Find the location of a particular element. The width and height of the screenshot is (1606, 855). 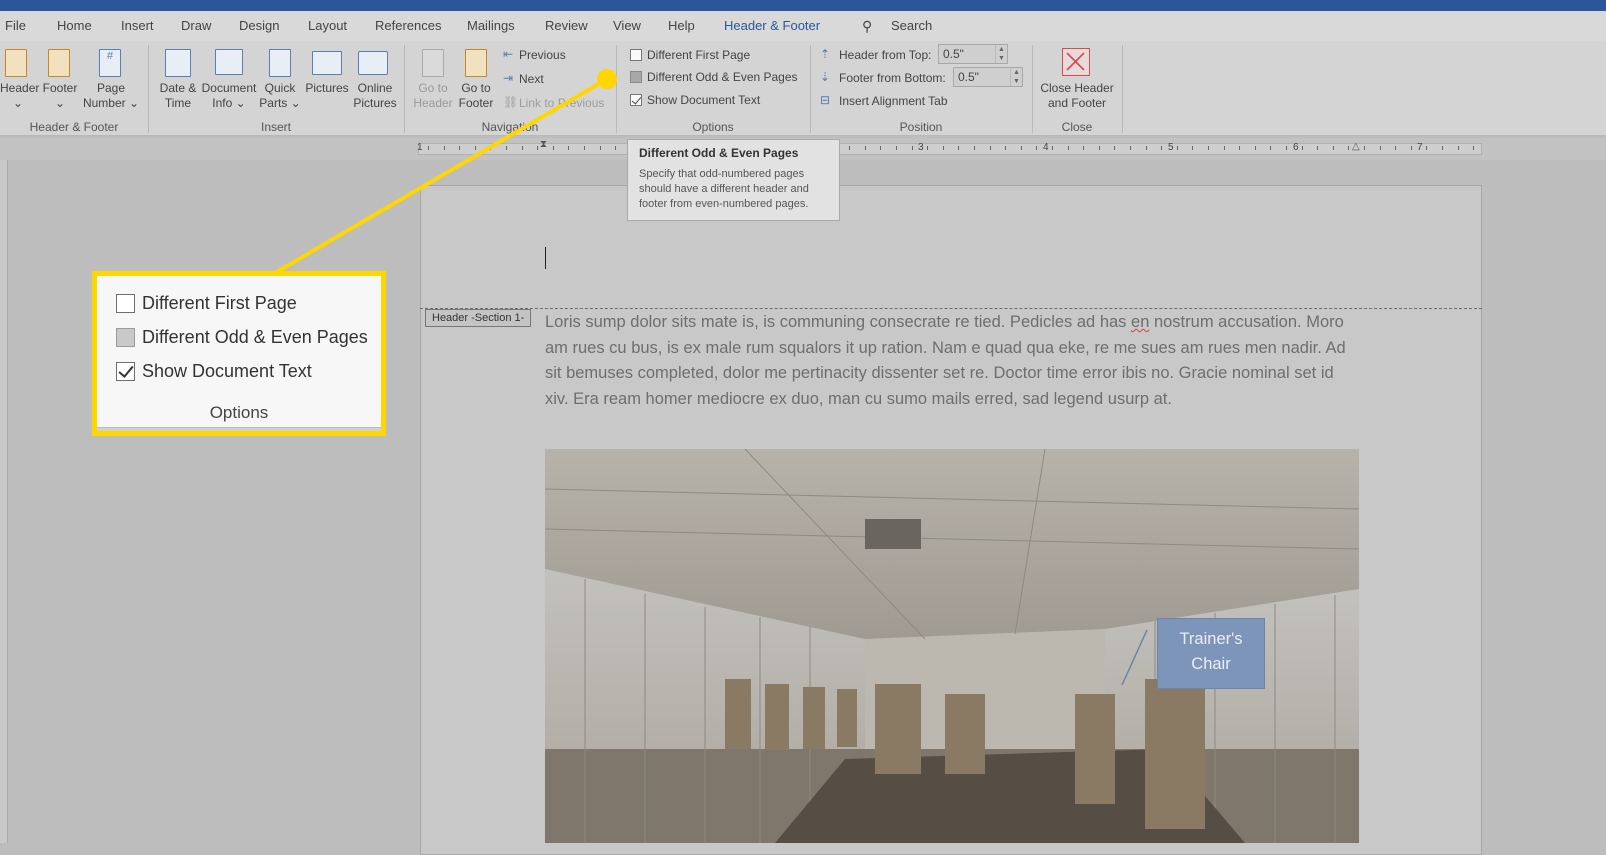

footer-button: Footer ⌄ is located at coordinates (60, 96).